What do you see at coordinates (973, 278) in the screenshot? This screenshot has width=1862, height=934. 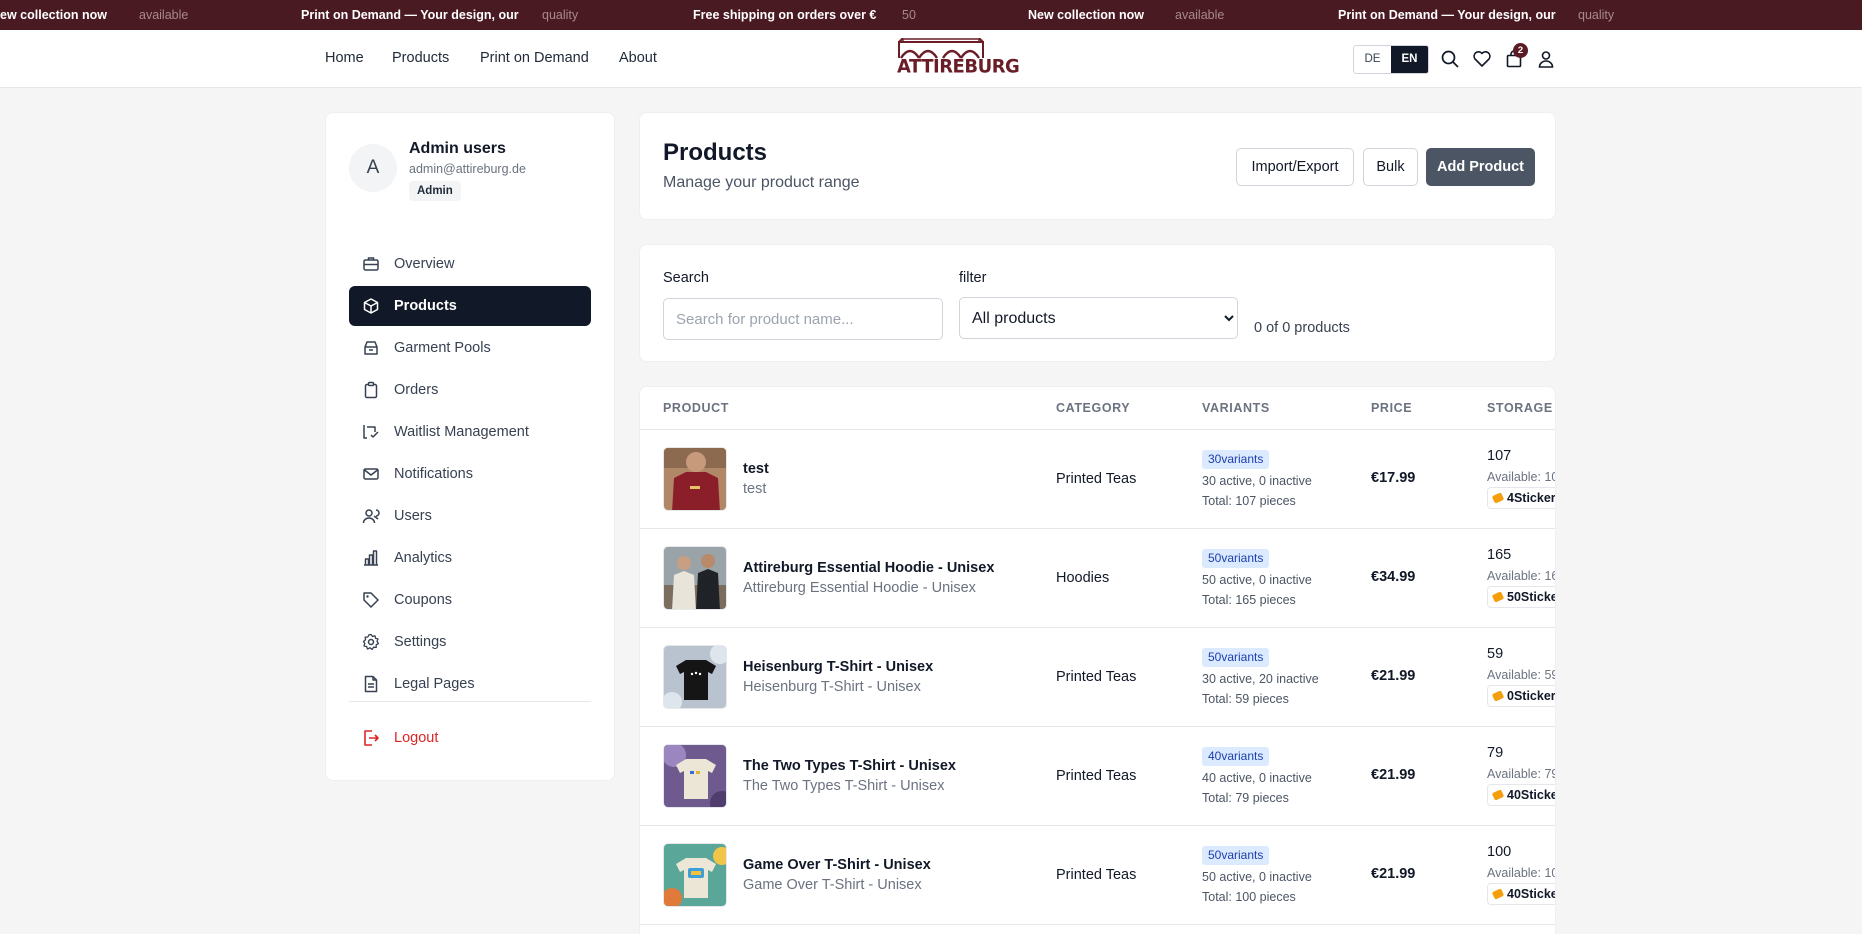 I see `filter-label: filter` at bounding box center [973, 278].